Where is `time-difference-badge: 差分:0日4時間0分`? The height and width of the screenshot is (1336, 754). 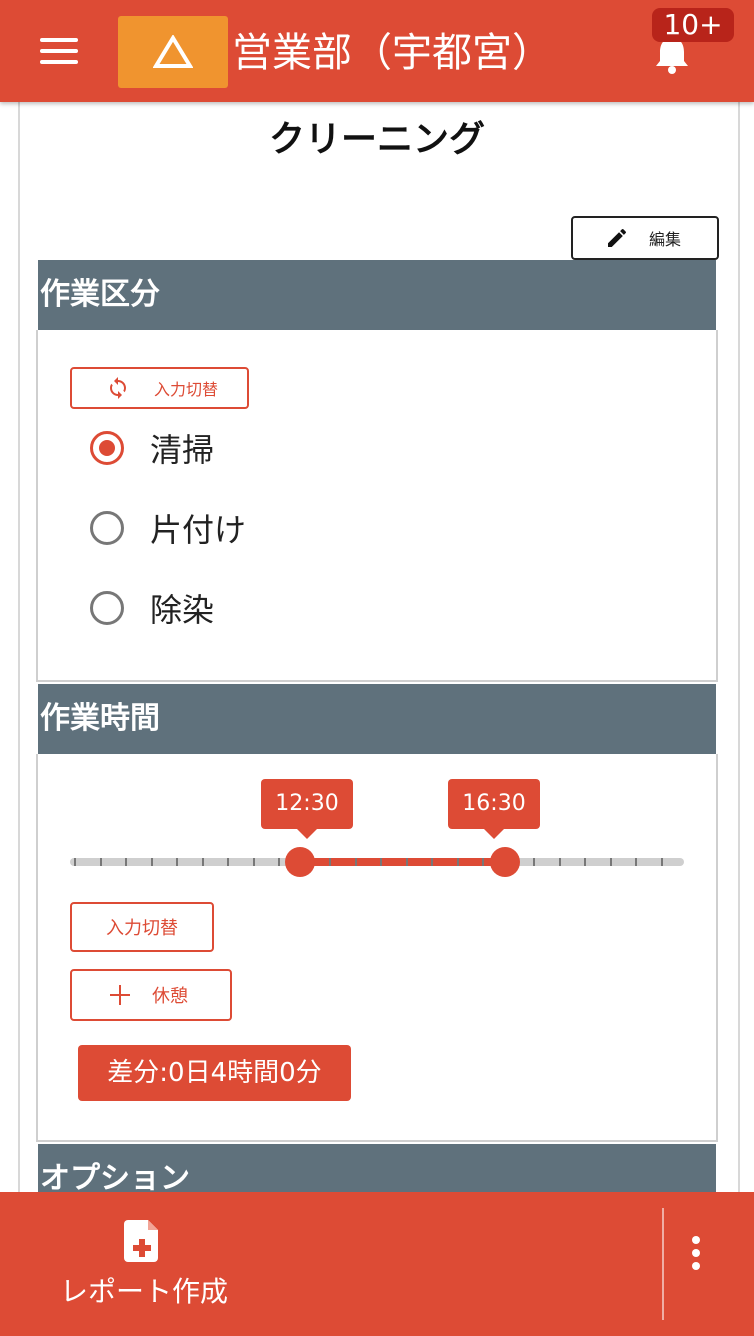
time-difference-badge: 差分:0日4時間0分 is located at coordinates (214, 1073).